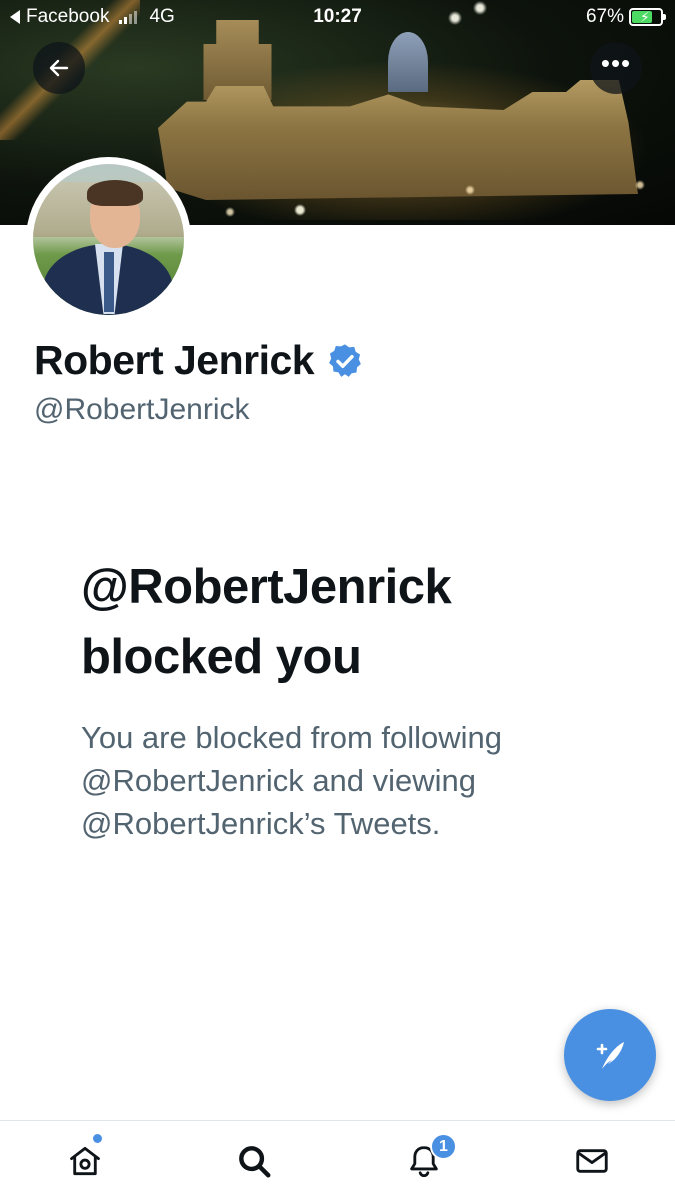  I want to click on blocked-title: @RobertJenrick blocked you, so click(266, 622).